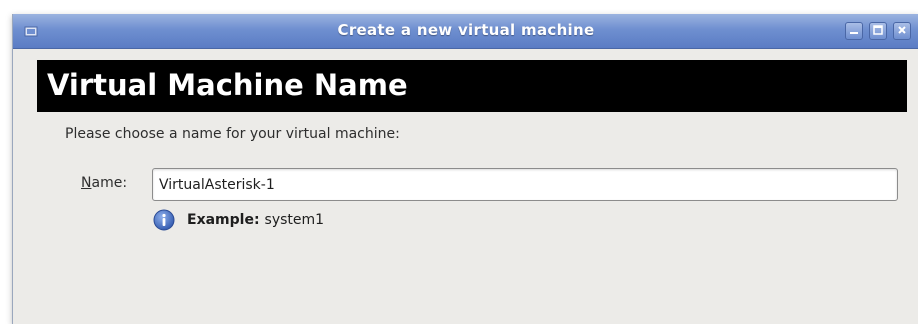 The image size is (918, 324). Describe the element at coordinates (294, 220) in the screenshot. I see `example-value: system1` at that location.